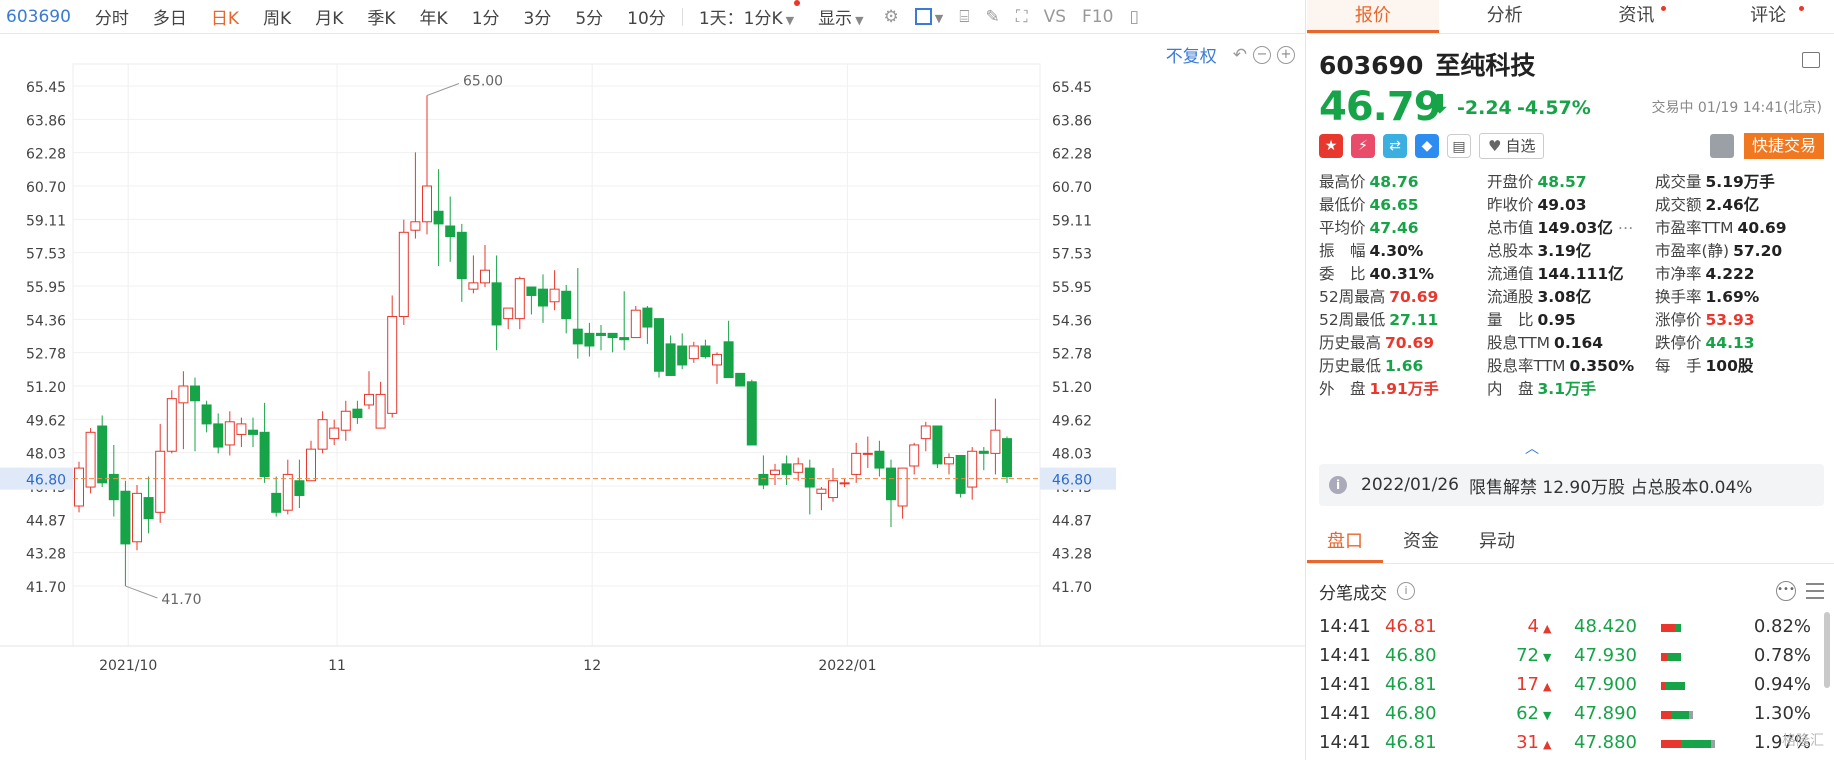 The height and width of the screenshot is (760, 1834). Describe the element at coordinates (1459, 146) in the screenshot. I see `bookmark-icon: ▤` at that location.